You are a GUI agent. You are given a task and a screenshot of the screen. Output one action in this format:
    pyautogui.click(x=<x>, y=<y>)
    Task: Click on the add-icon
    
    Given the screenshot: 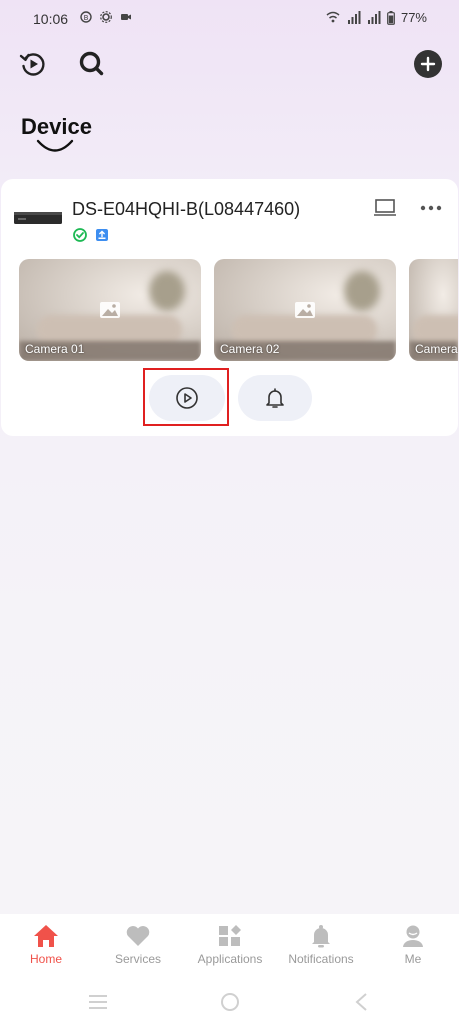 What is the action you would take?
    pyautogui.click(x=428, y=64)
    